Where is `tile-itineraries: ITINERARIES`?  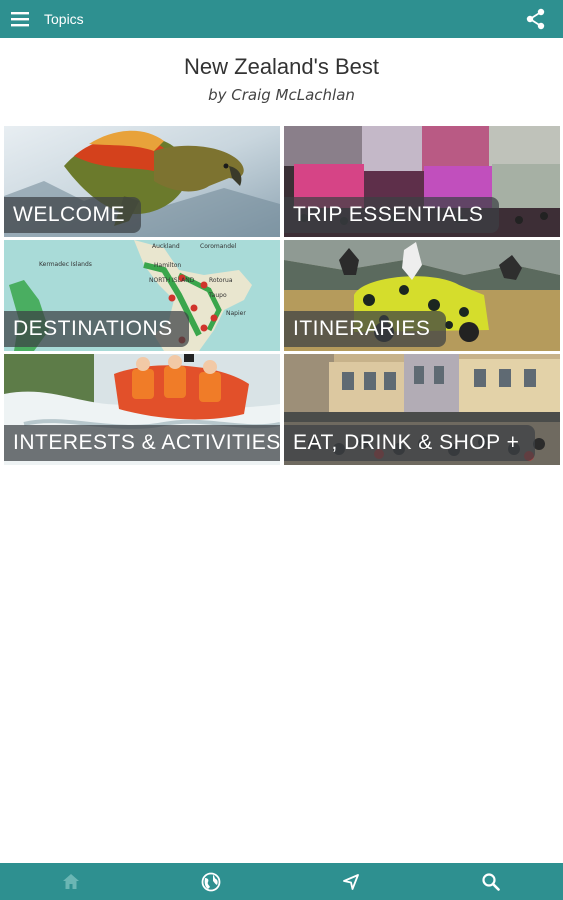 tile-itineraries: ITINERARIES is located at coordinates (422, 295).